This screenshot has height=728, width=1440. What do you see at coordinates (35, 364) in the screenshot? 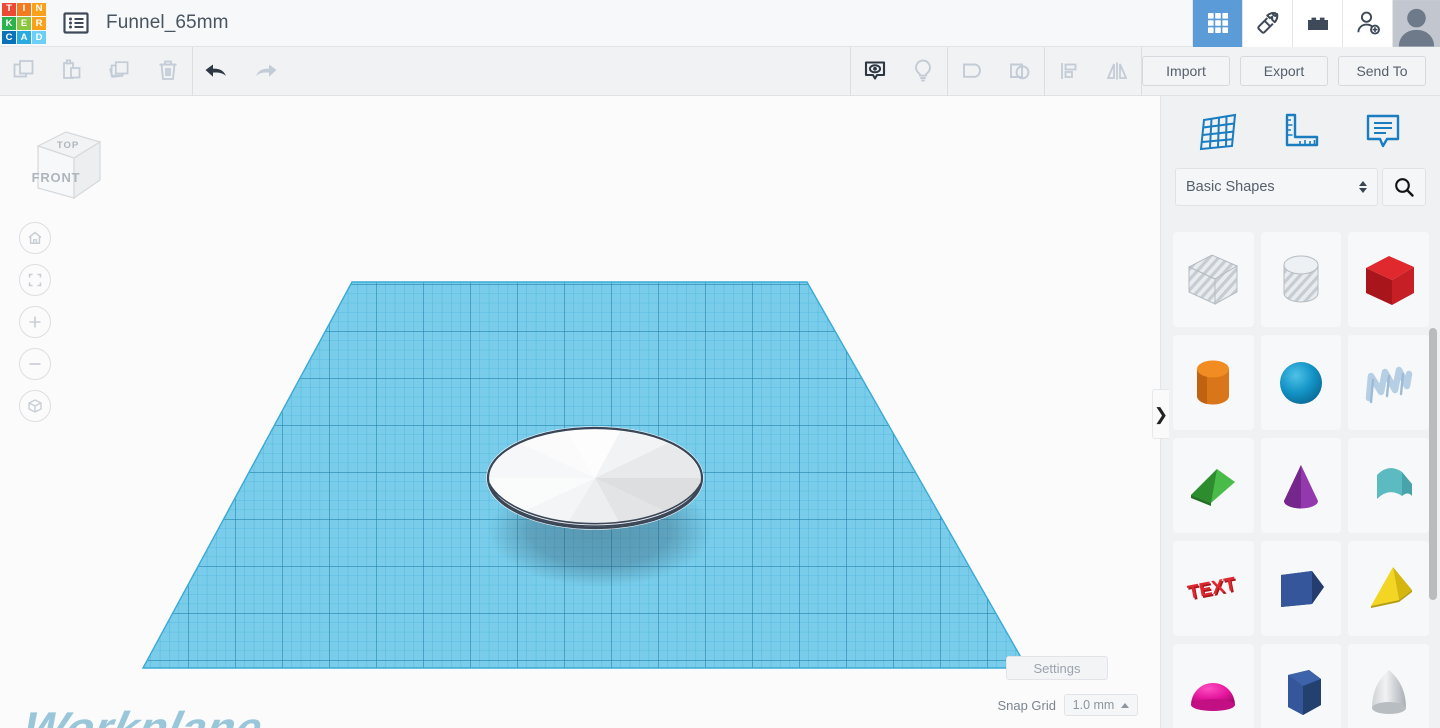
I see `zoom-out-button` at bounding box center [35, 364].